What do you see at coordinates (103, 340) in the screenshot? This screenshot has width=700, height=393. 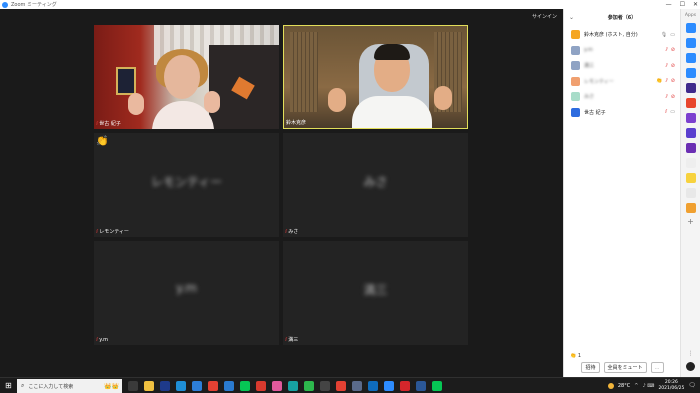 I see `participant-name: y.m` at bounding box center [103, 340].